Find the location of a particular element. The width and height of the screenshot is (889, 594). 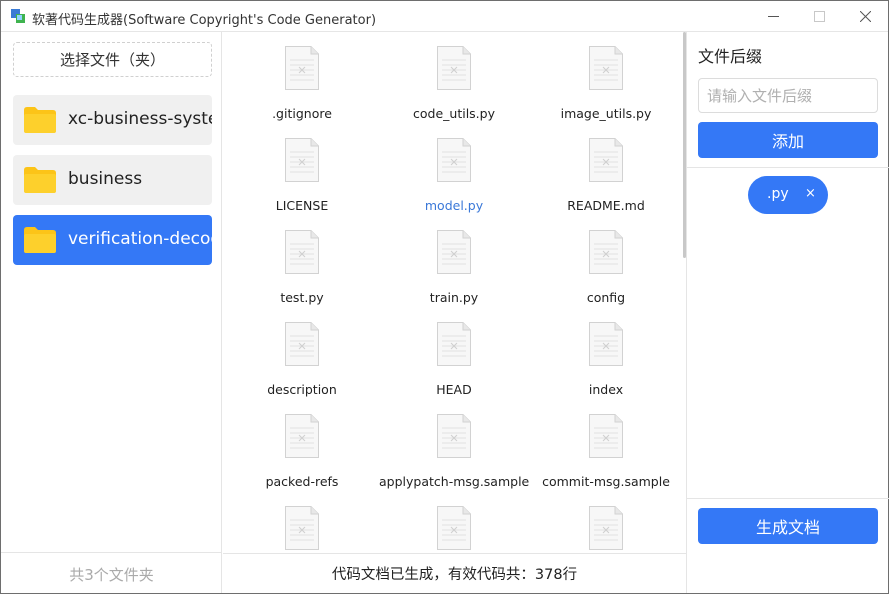

file-item: model.py is located at coordinates (454, 169).